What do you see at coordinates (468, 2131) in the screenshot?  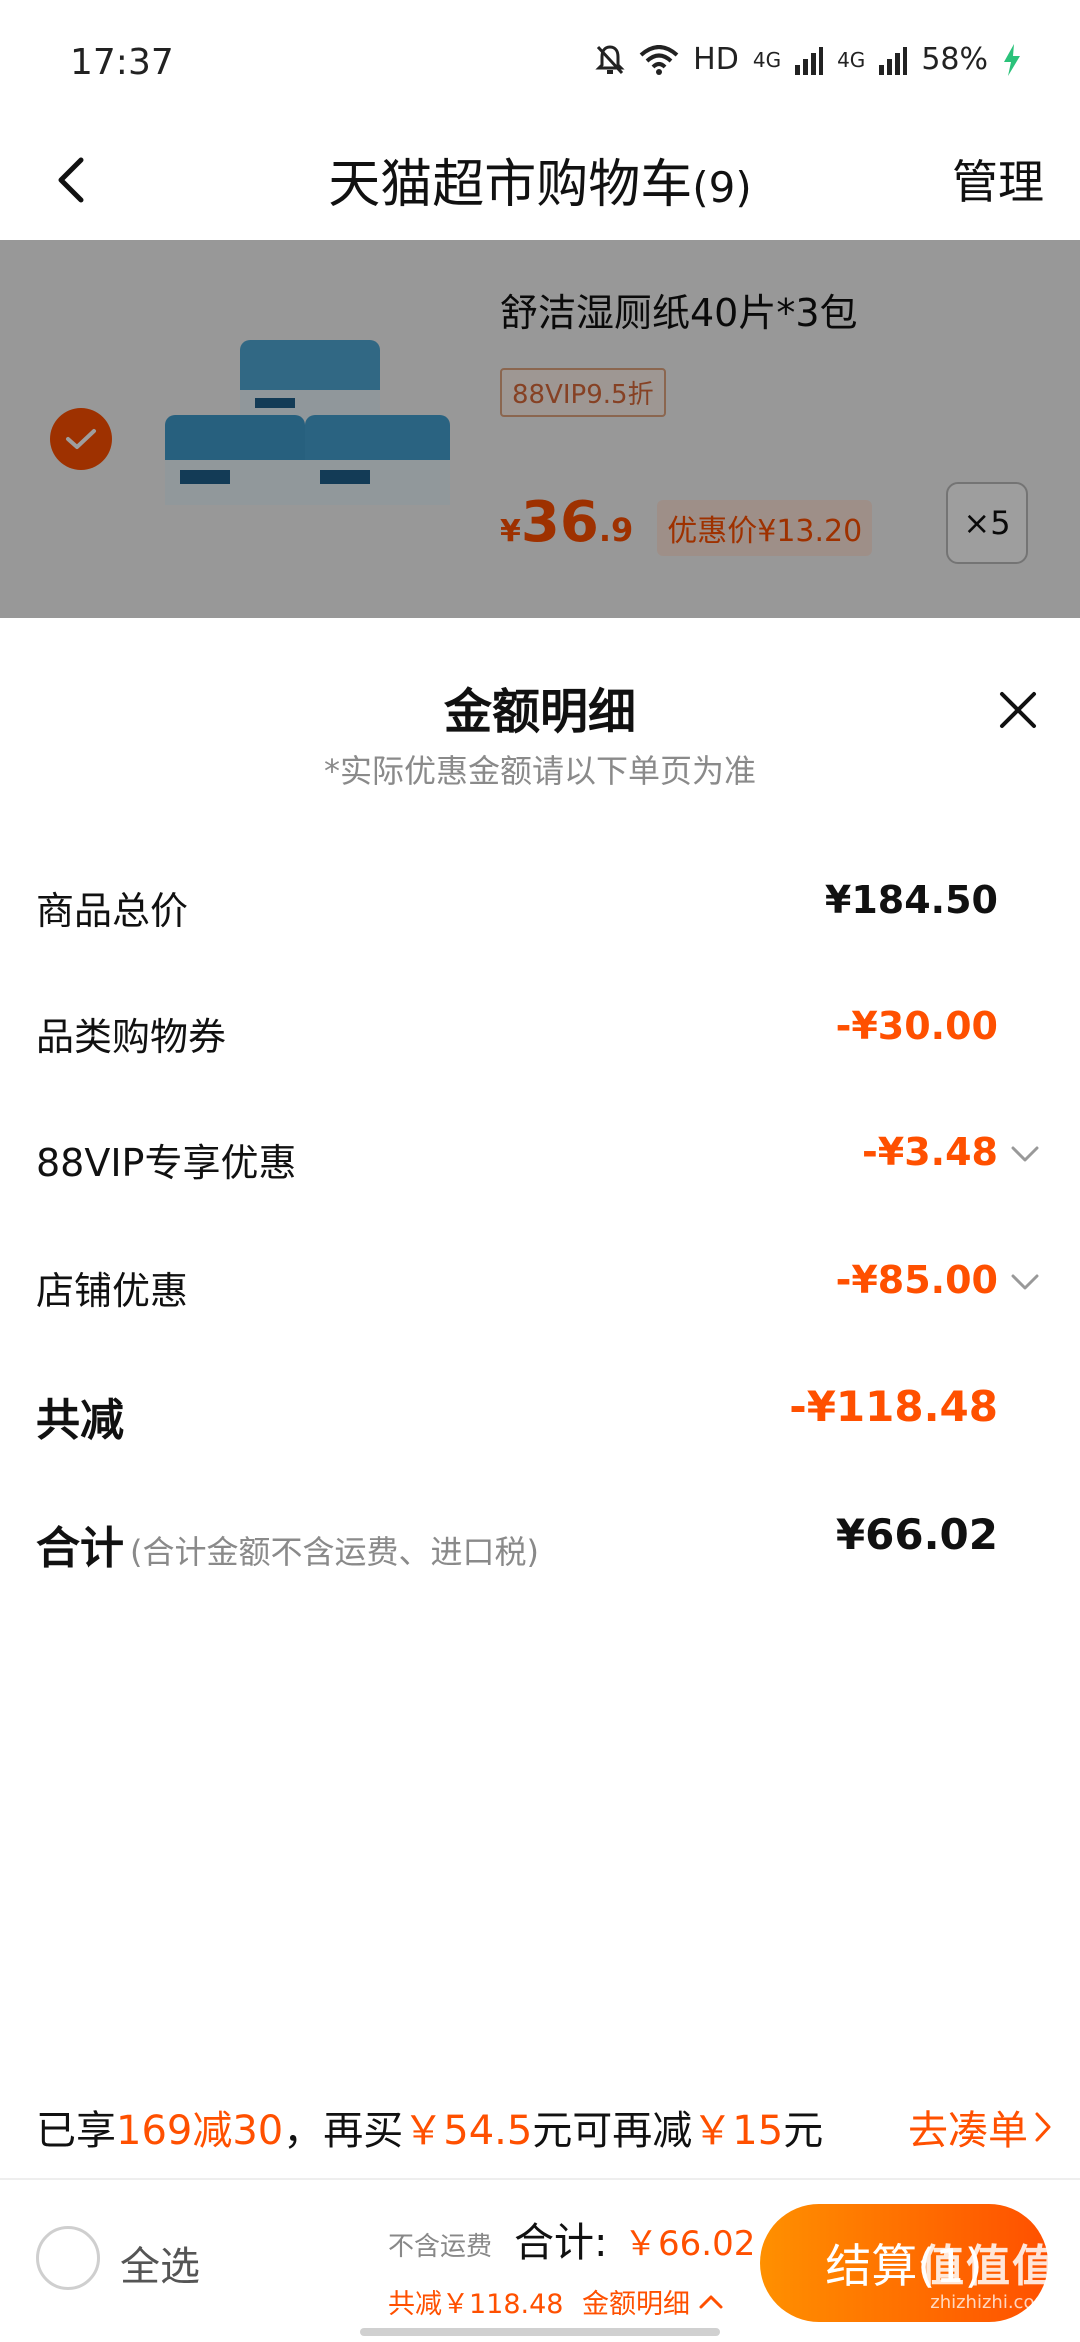 I see `promo-amount: ￥54.5` at bounding box center [468, 2131].